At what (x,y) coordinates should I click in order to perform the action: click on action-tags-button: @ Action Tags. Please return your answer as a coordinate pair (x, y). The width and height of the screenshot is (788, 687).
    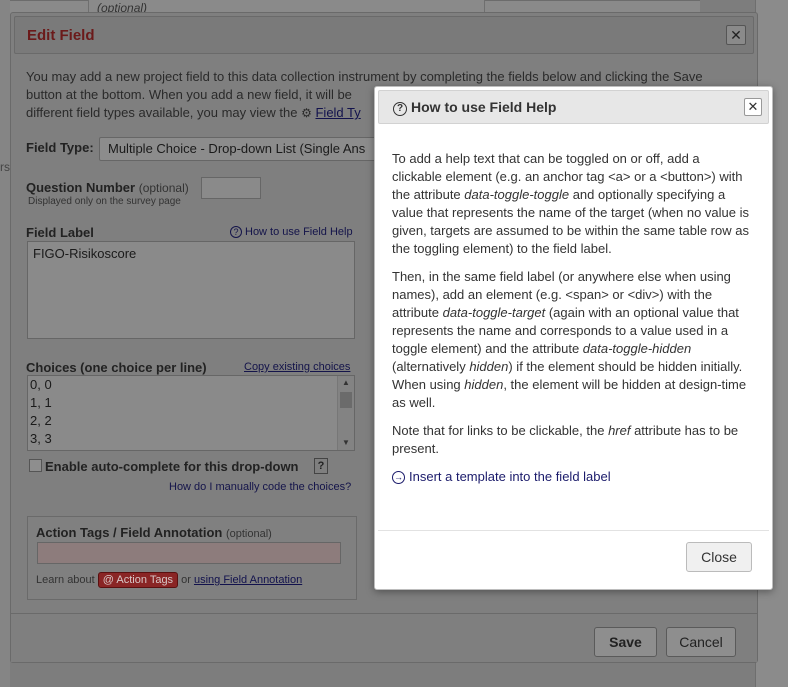
    Looking at the image, I should click on (138, 580).